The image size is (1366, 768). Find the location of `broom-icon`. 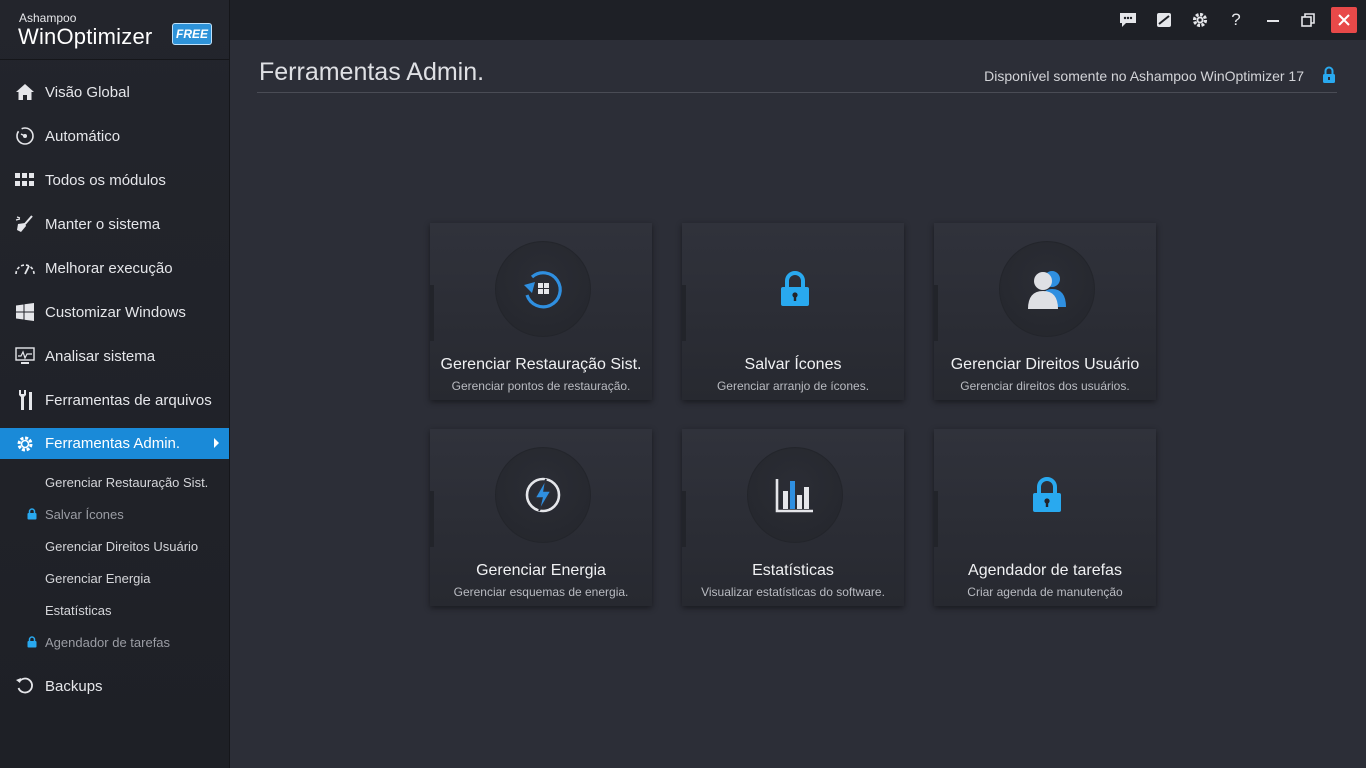

broom-icon is located at coordinates (25, 224).